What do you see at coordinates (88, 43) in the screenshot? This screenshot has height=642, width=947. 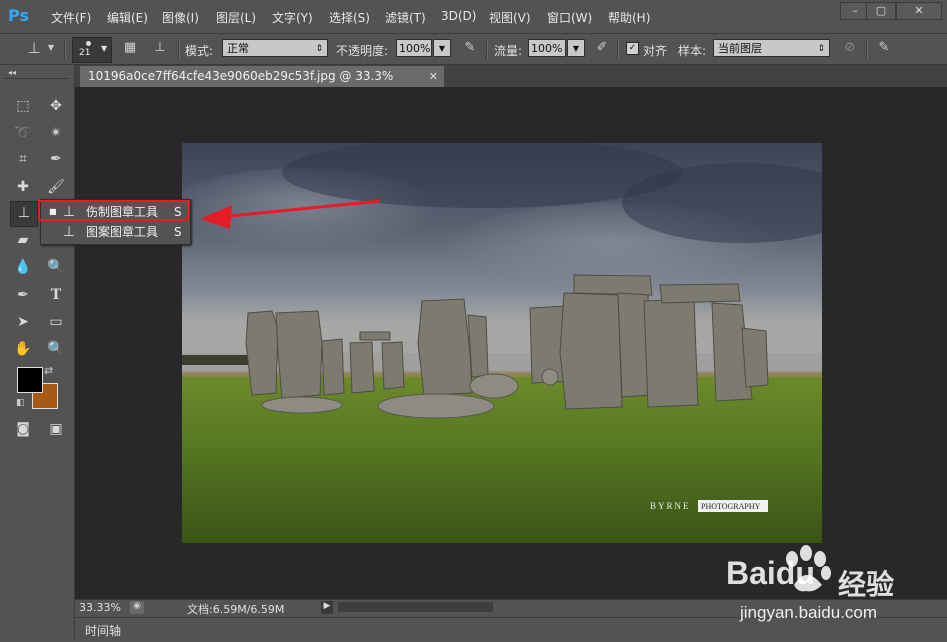 I see `brush-tip-icon` at bounding box center [88, 43].